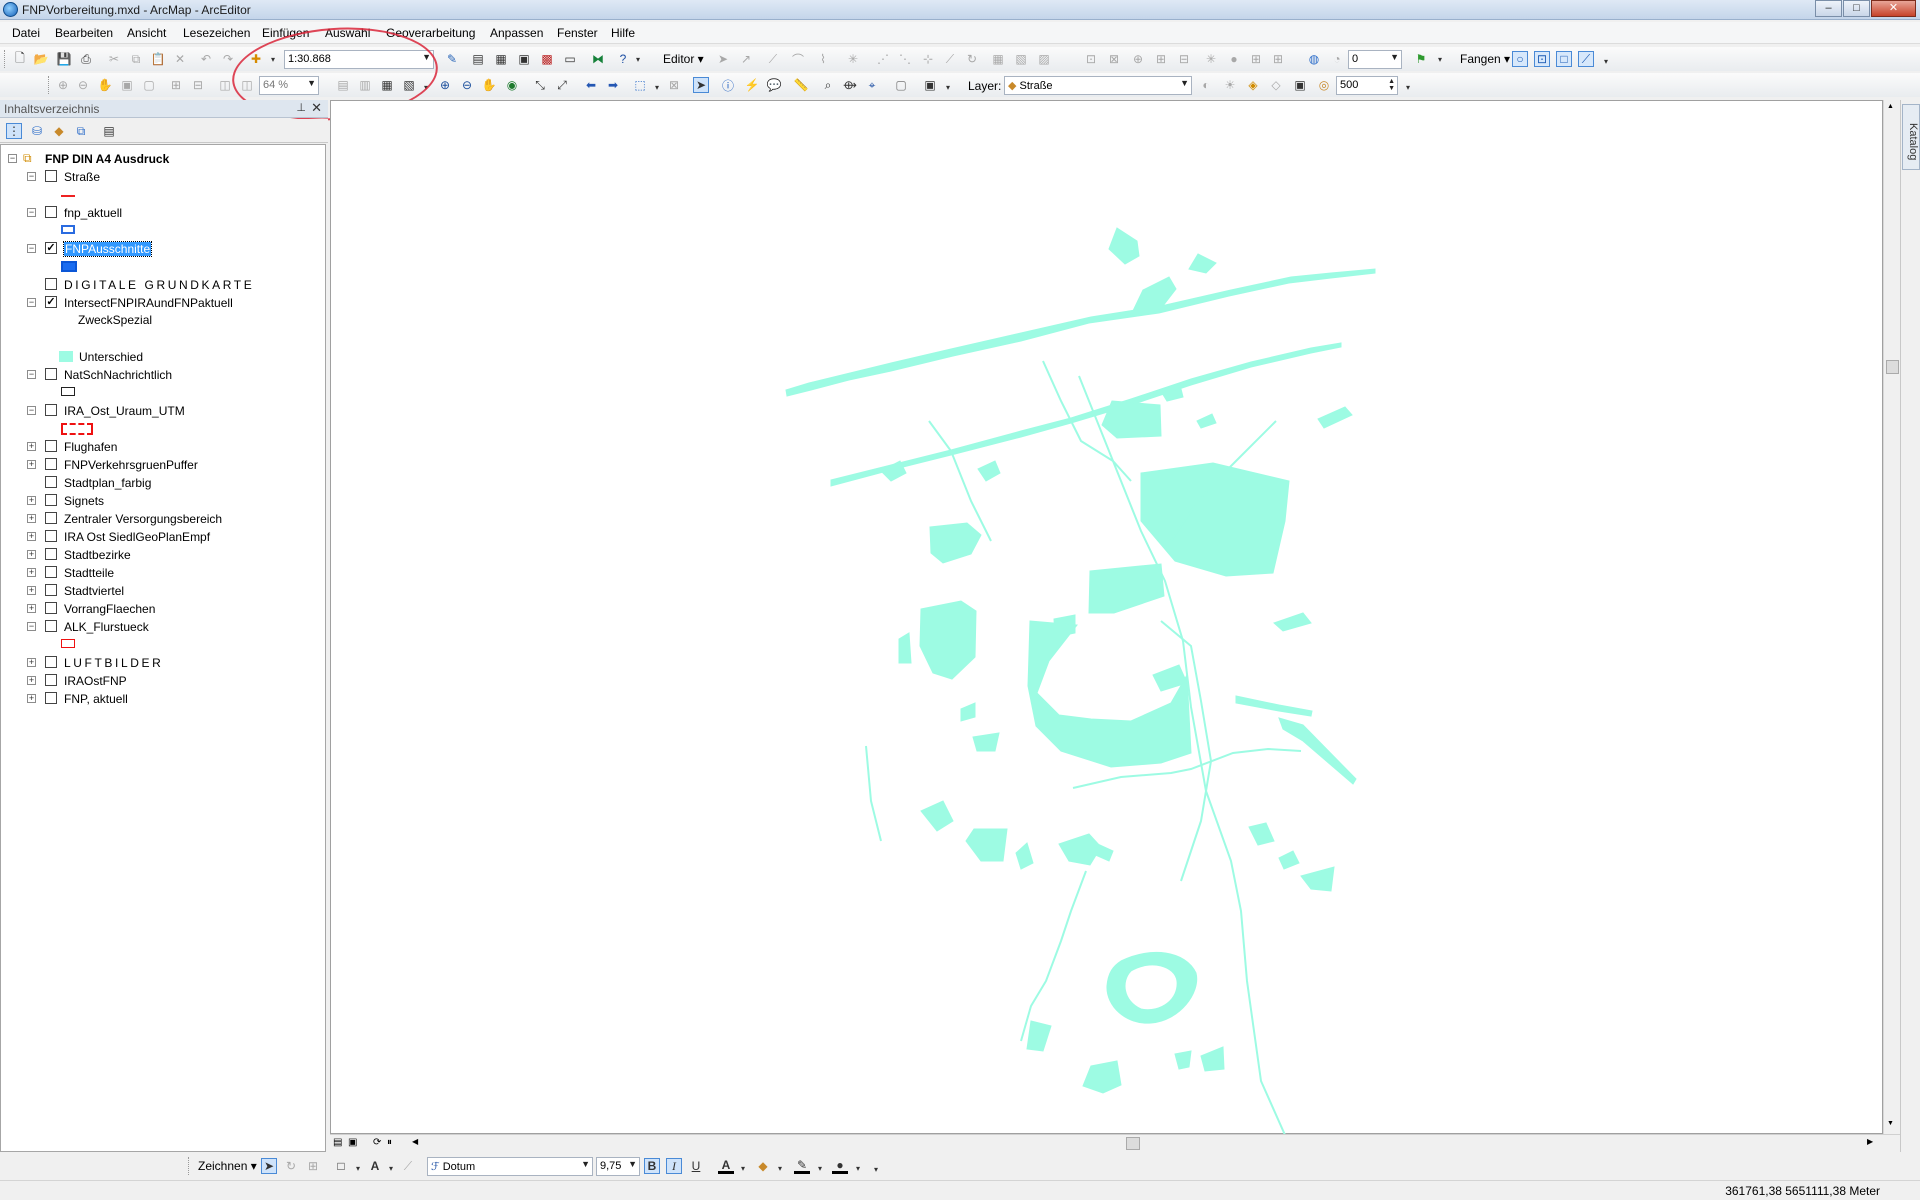 The height and width of the screenshot is (1200, 1920). I want to click on clear-selection-icon: ⊠, so click(674, 85).